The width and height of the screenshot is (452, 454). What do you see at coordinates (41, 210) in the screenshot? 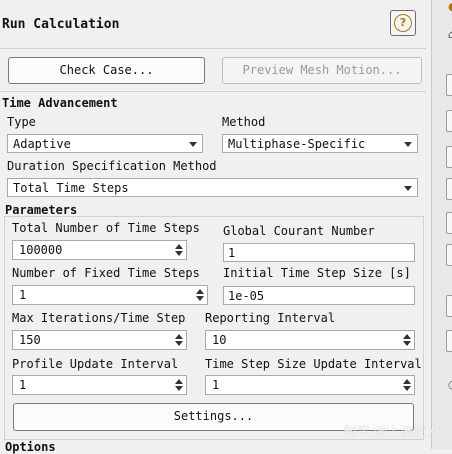
I see `parameters-header: Parameters` at bounding box center [41, 210].